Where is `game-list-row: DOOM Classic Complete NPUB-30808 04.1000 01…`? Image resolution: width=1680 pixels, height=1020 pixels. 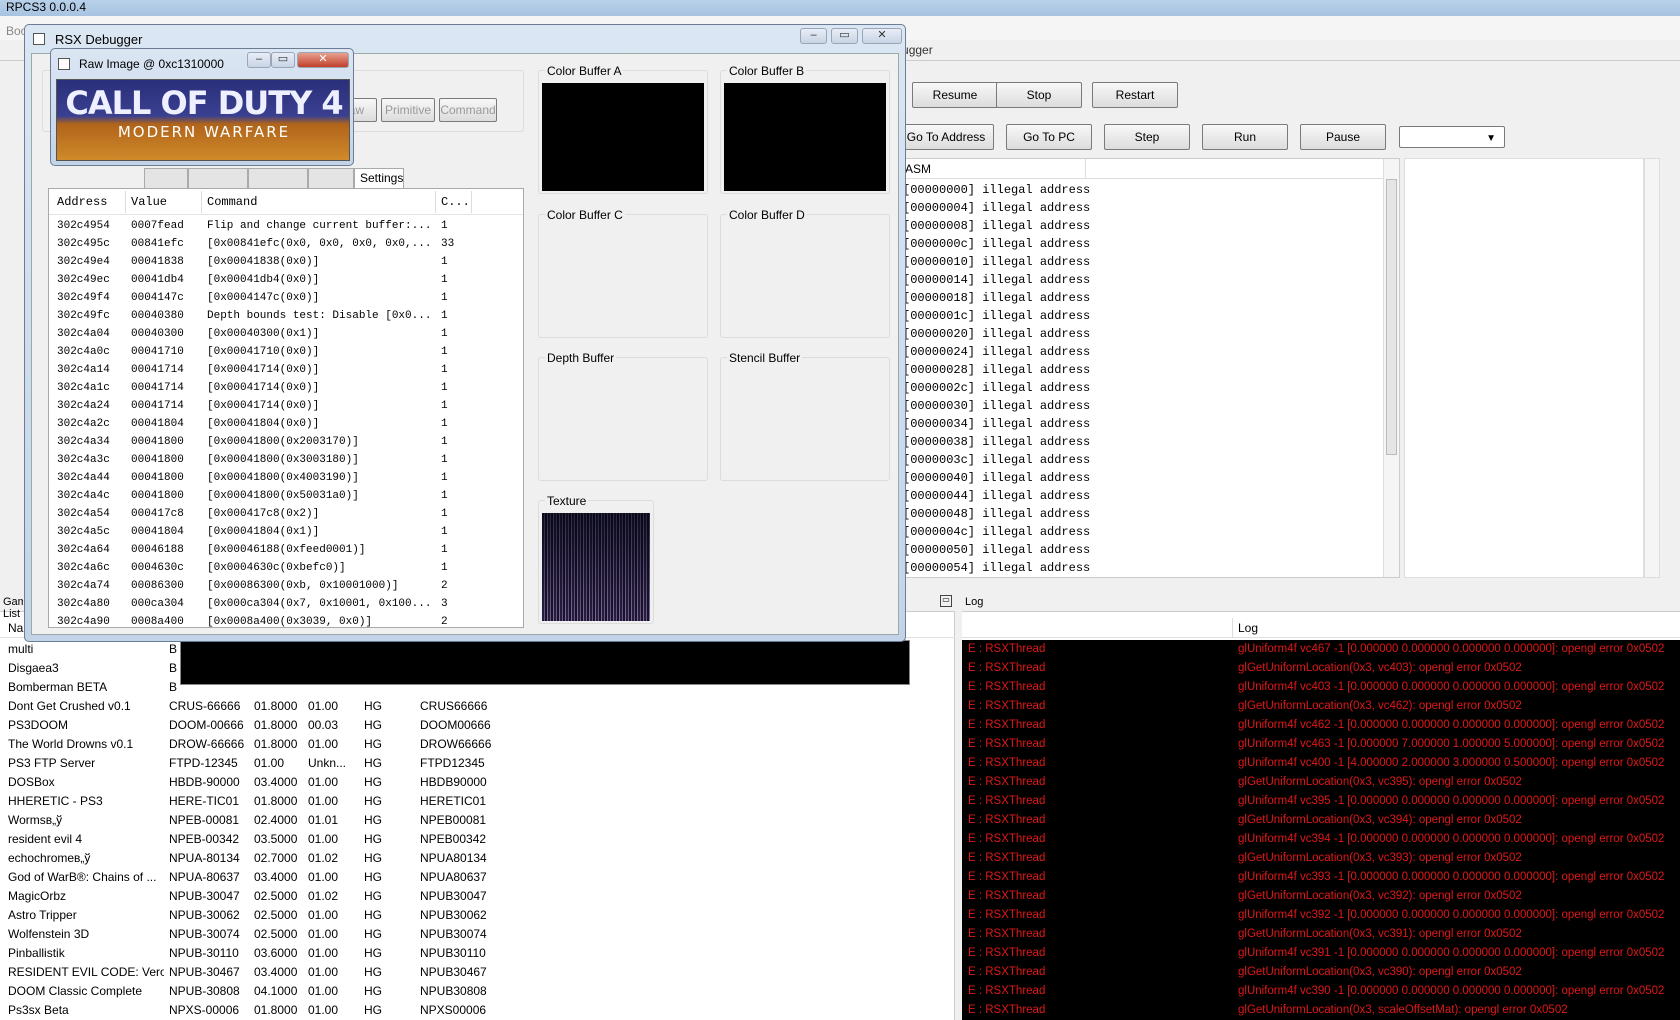
game-list-row: DOOM Classic Complete NPUB-30808 04.1000 01… is located at coordinates (477, 991).